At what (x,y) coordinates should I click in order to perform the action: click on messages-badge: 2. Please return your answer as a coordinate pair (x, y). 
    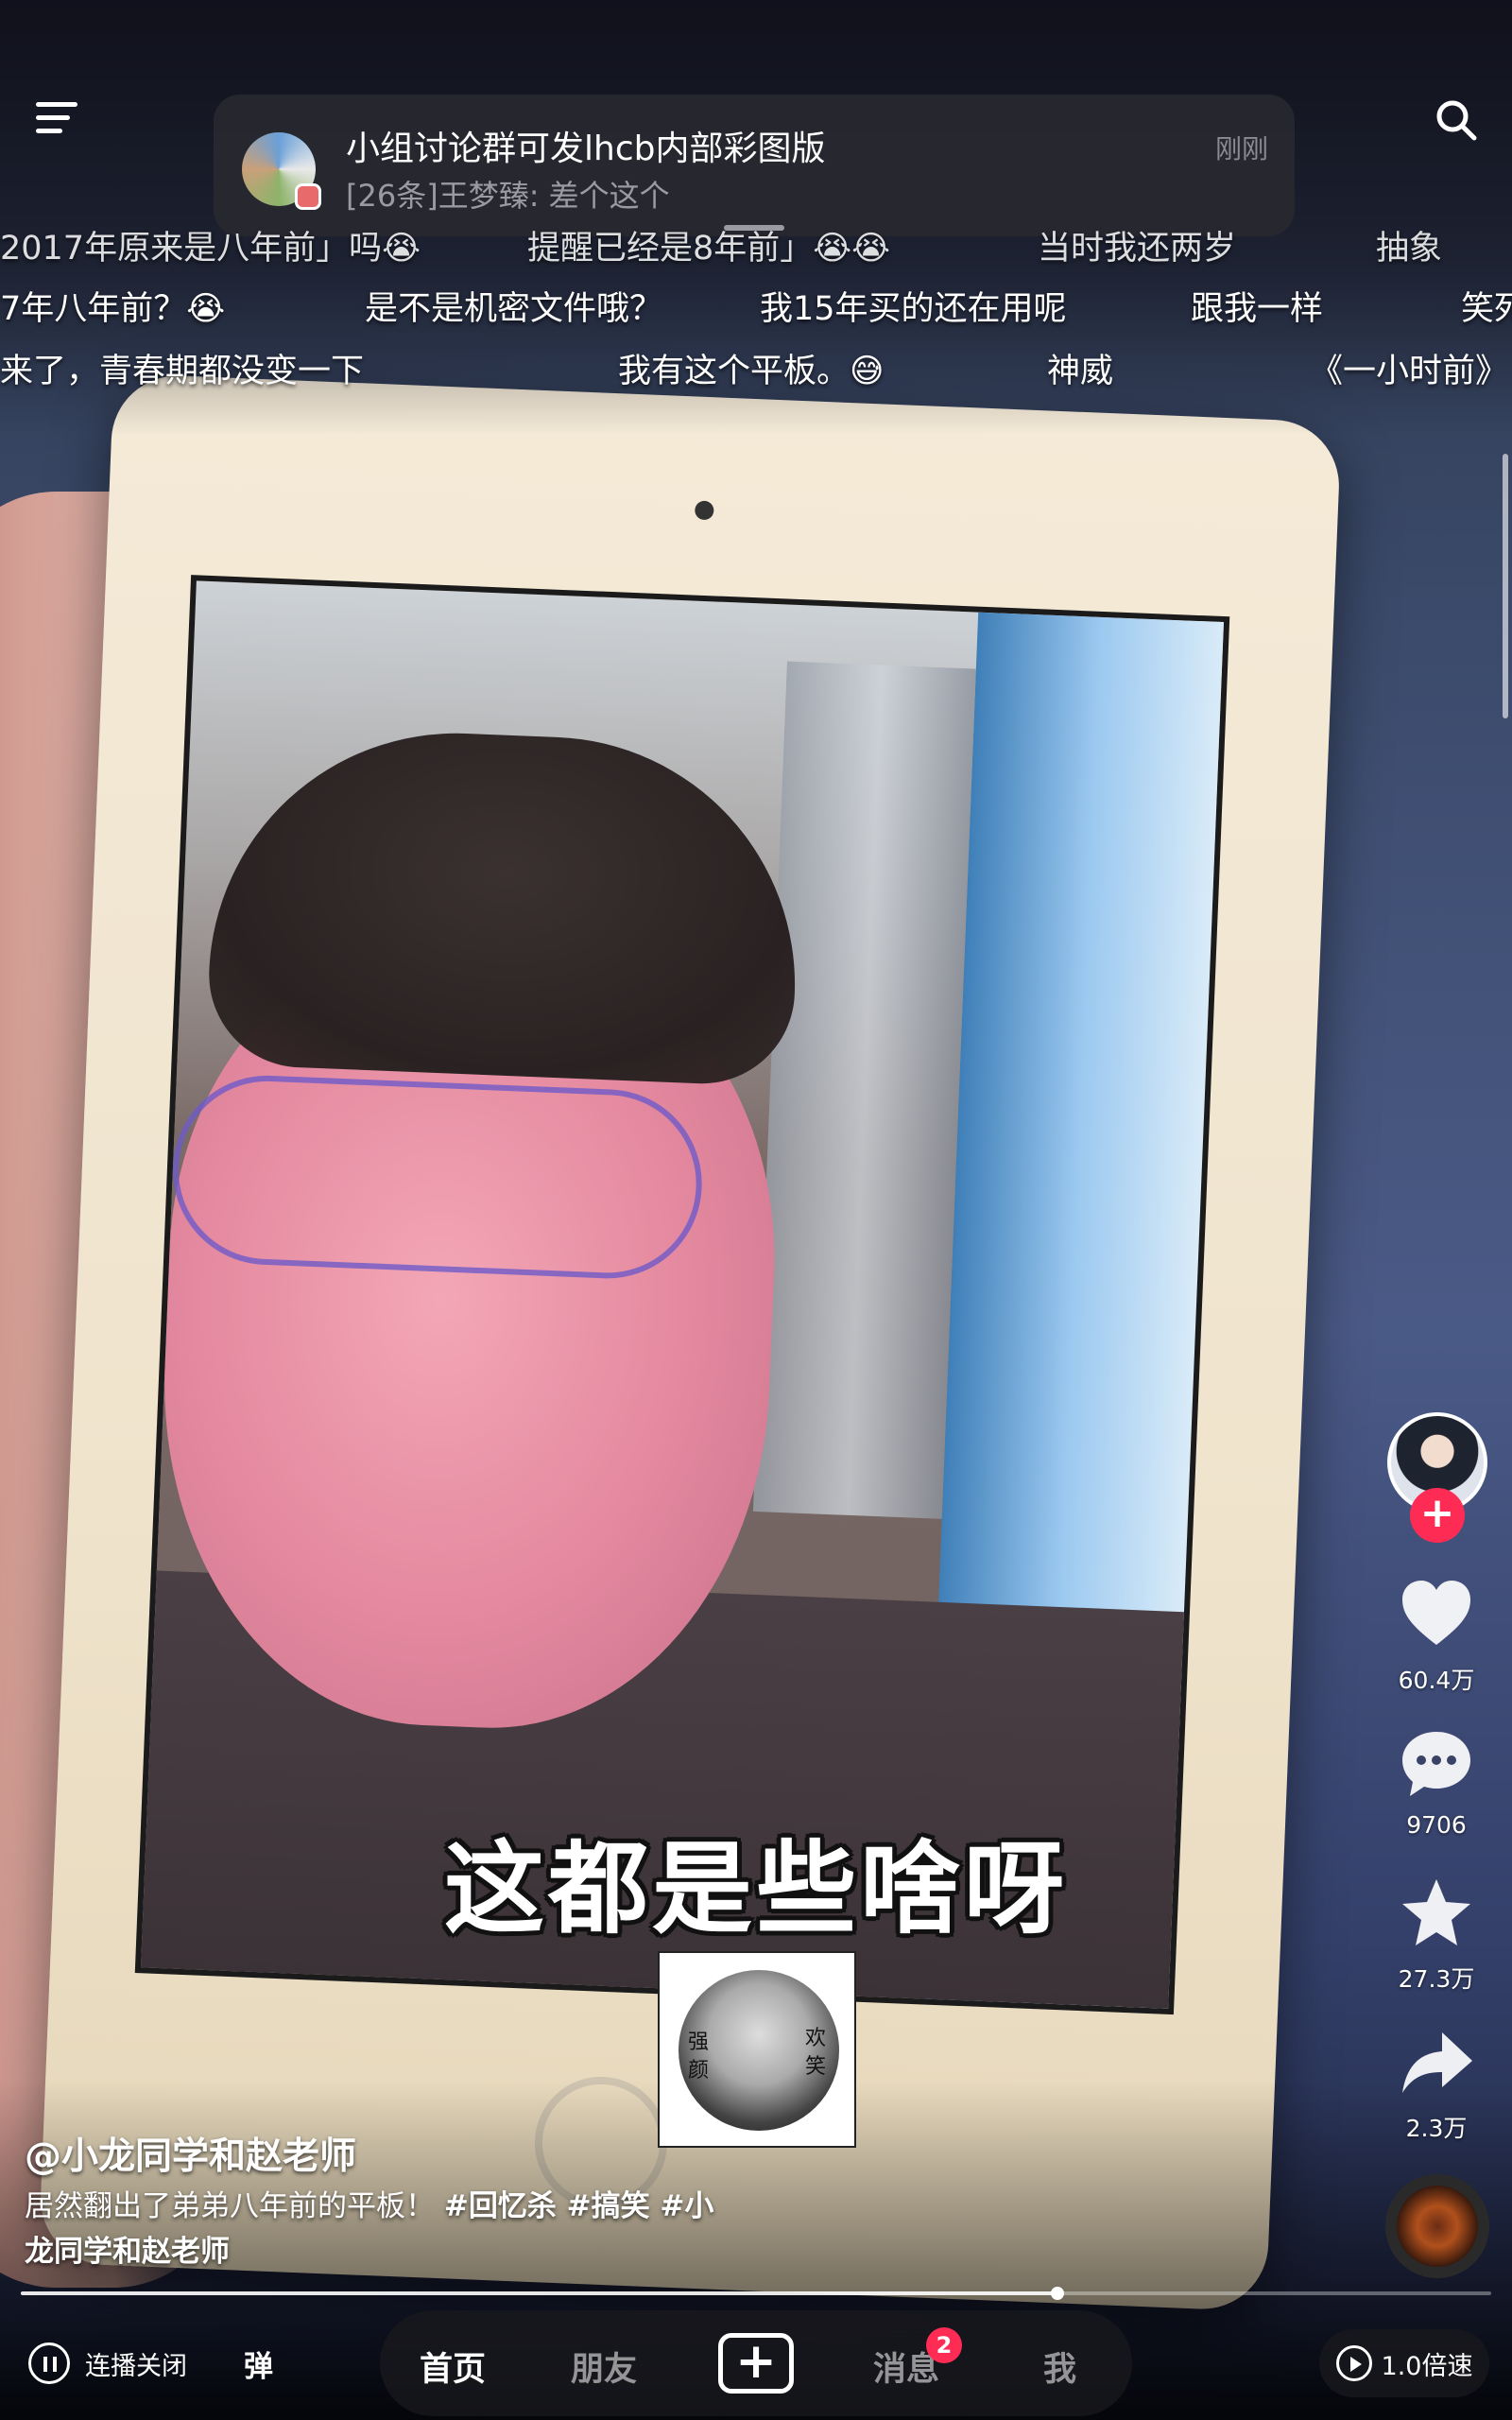
    Looking at the image, I should click on (944, 2345).